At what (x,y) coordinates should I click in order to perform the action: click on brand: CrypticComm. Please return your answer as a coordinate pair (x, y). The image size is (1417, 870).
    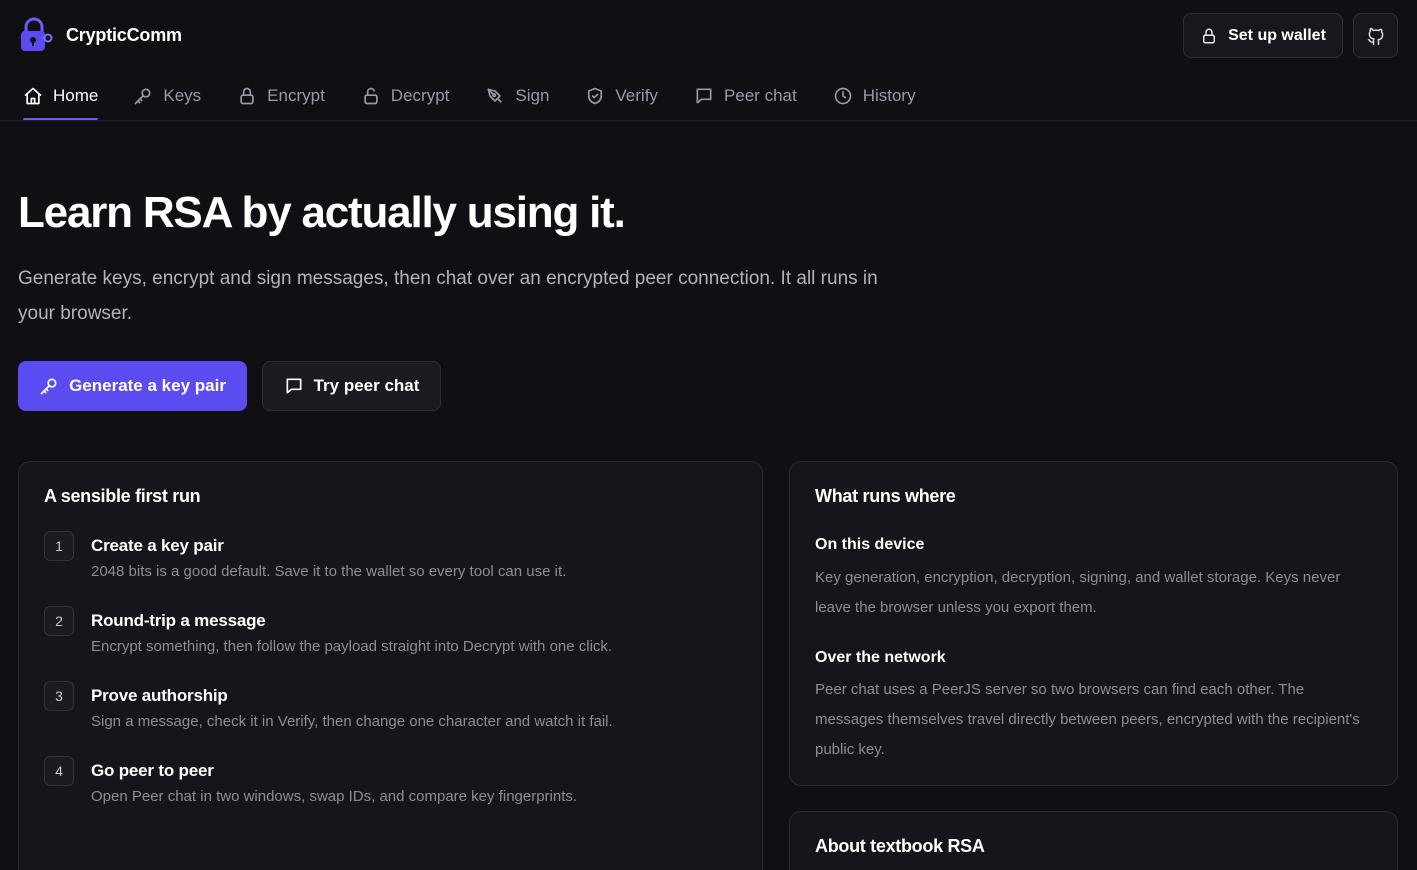
    Looking at the image, I should click on (100, 35).